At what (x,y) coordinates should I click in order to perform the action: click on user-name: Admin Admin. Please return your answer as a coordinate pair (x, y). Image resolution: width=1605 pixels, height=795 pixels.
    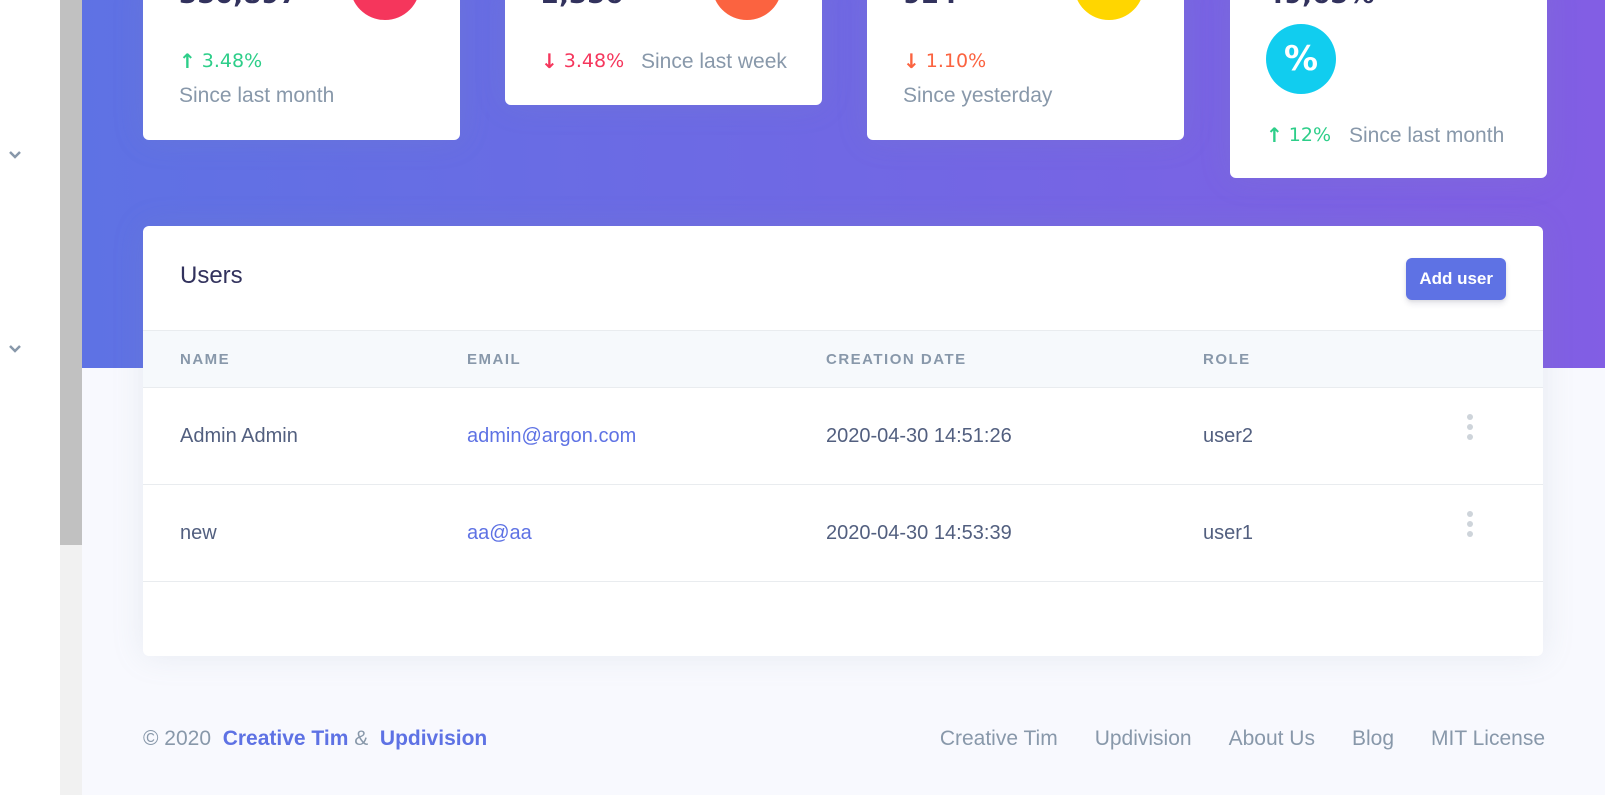
    Looking at the image, I should click on (239, 436).